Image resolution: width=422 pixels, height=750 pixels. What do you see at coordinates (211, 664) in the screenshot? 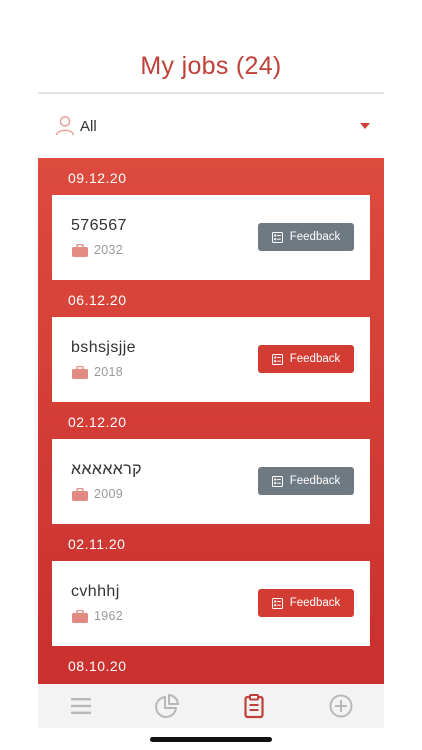
I see `job-group: 08.10.20` at bounding box center [211, 664].